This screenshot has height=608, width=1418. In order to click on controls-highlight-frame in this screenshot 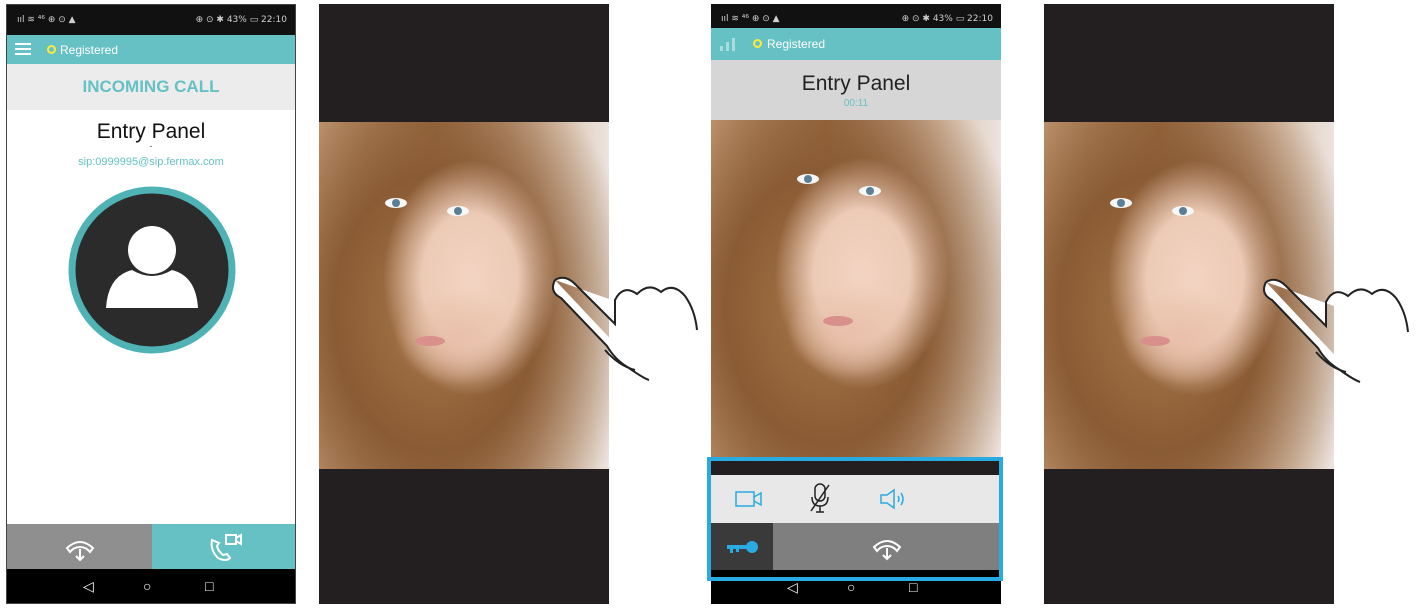, I will do `click(855, 519)`.